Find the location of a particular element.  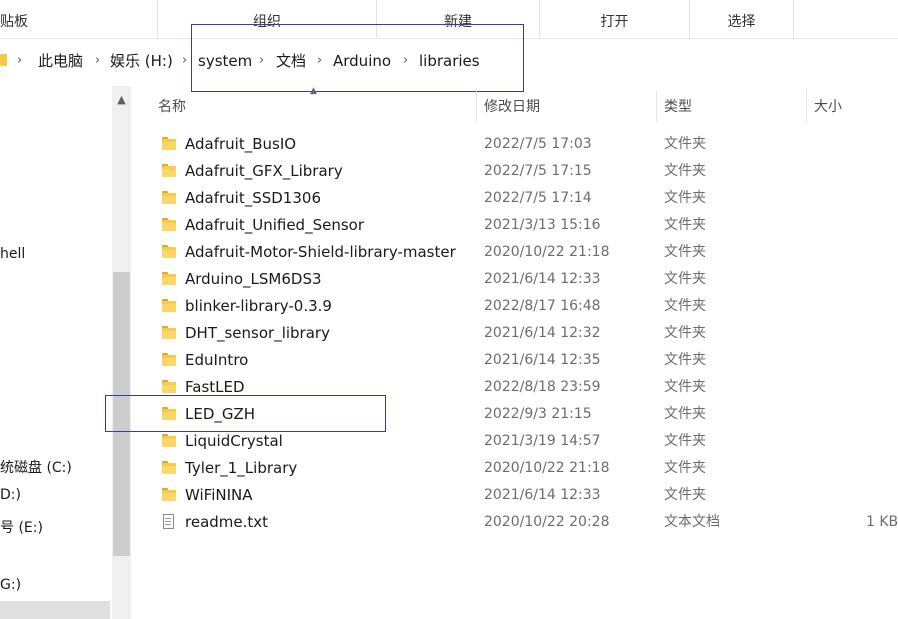

table-row: Adafruit_BusIO 2022/7/5 17:03 文件夹 is located at coordinates (524, 144).